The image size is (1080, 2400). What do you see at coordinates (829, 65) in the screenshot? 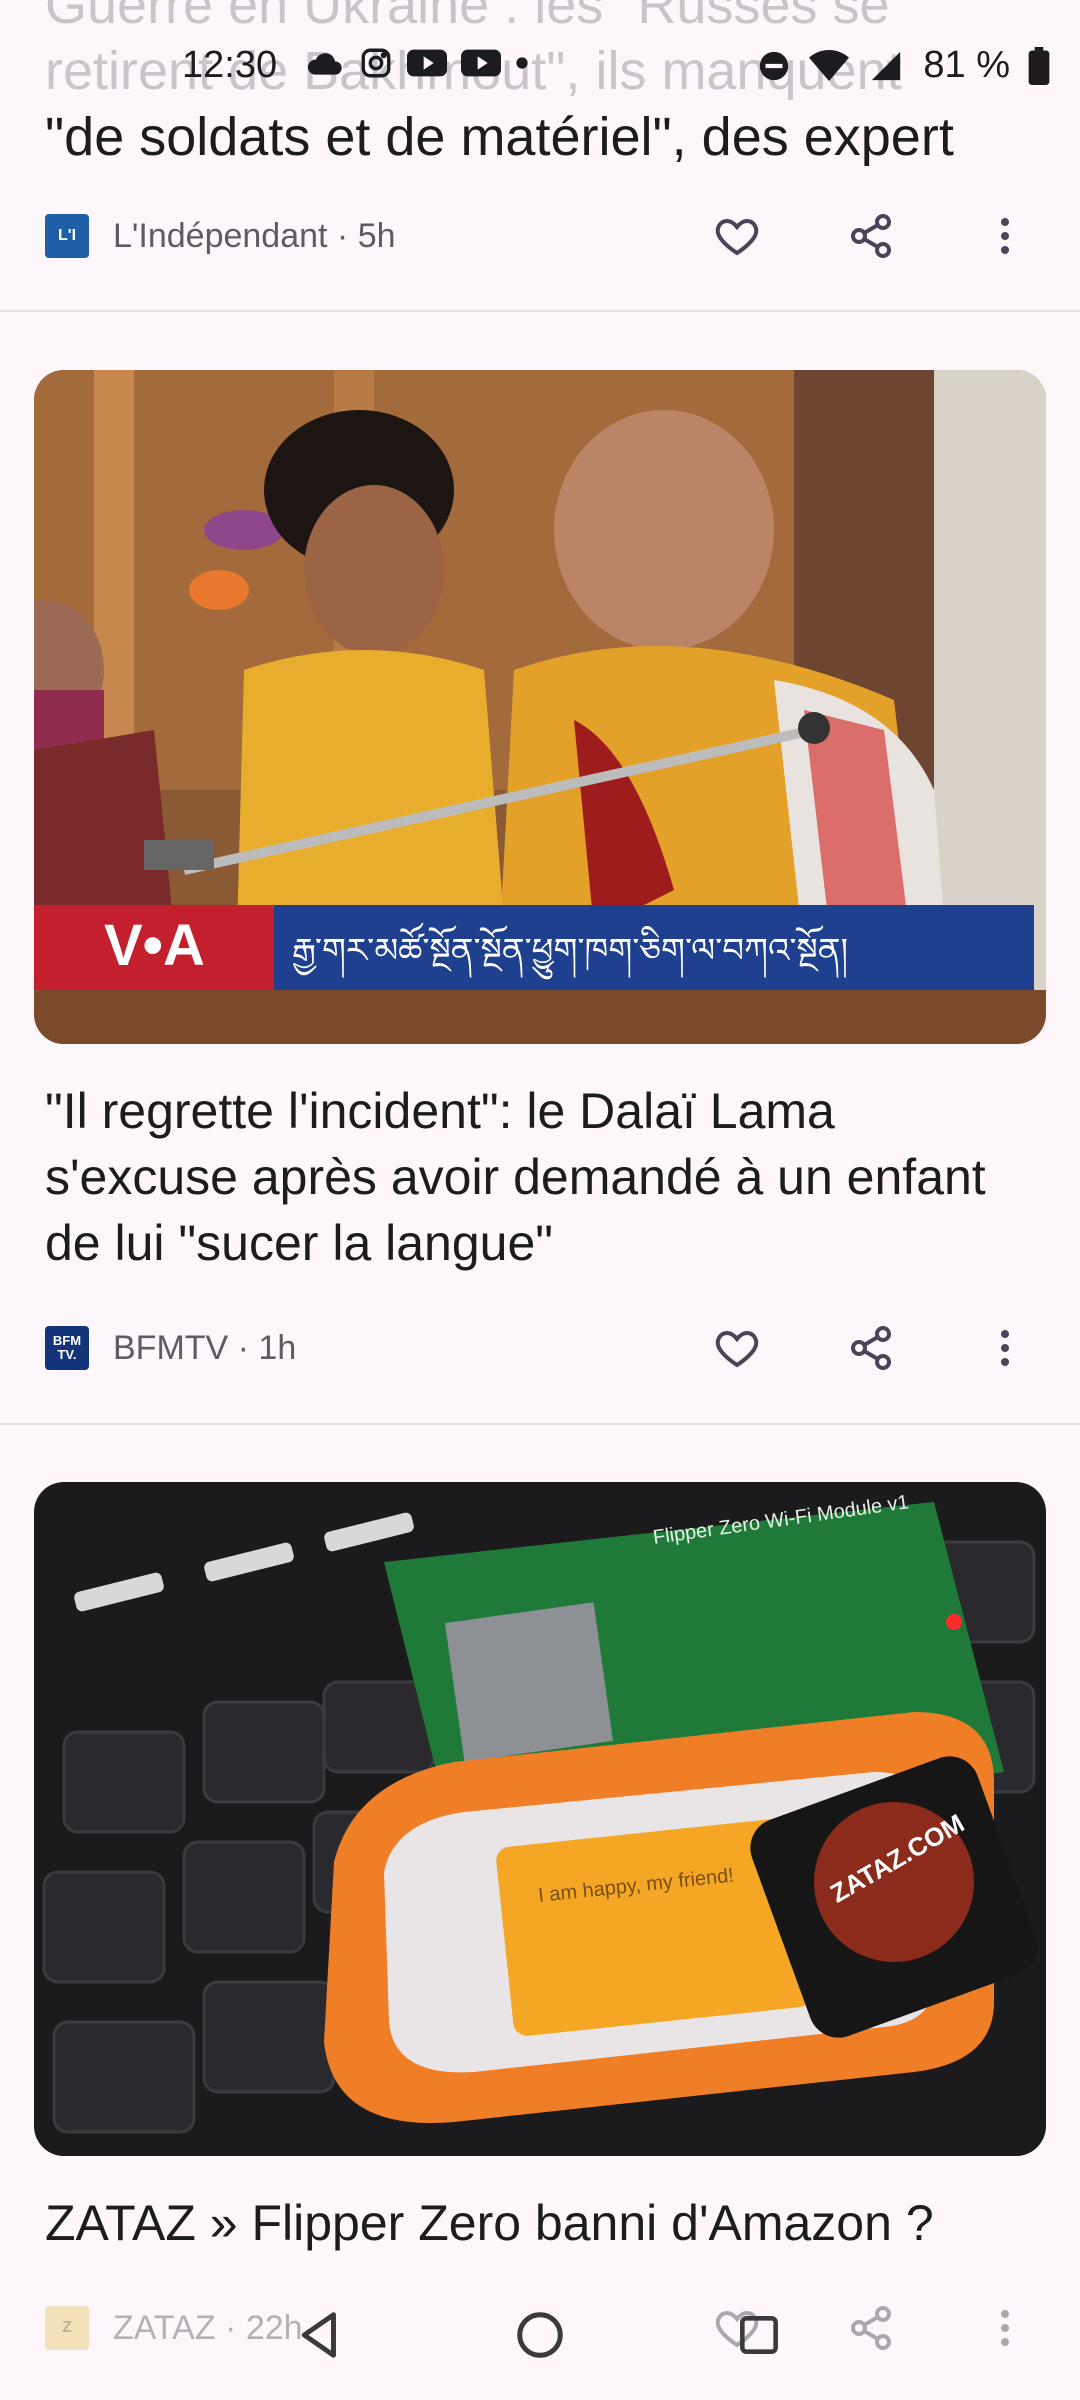
I see `wifi-icon` at bounding box center [829, 65].